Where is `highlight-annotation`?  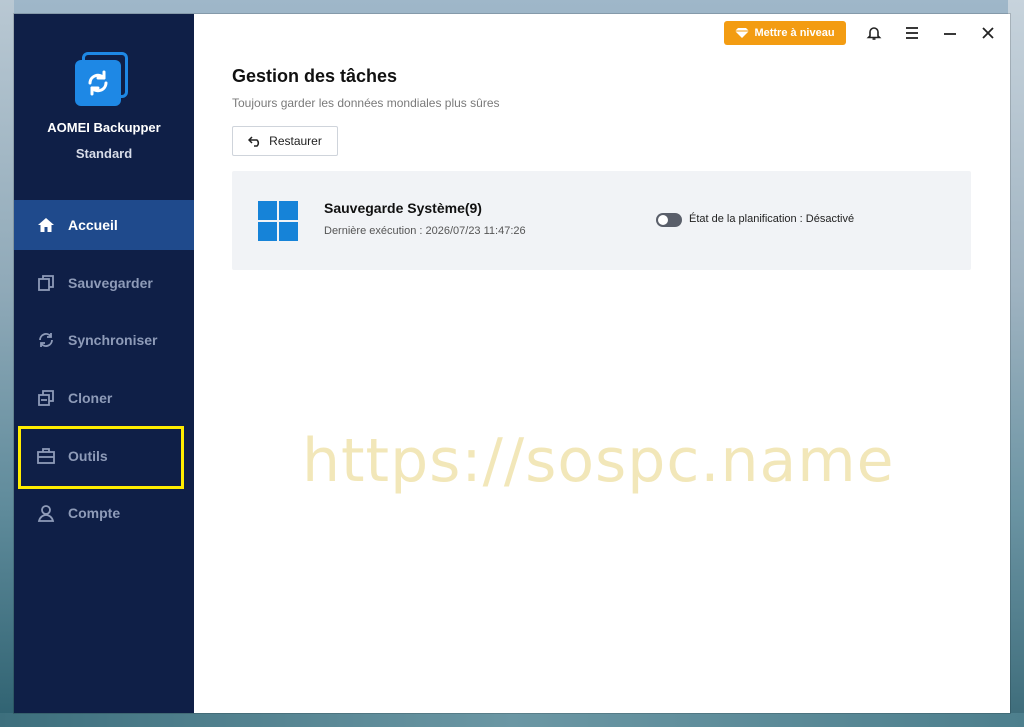 highlight-annotation is located at coordinates (101, 457).